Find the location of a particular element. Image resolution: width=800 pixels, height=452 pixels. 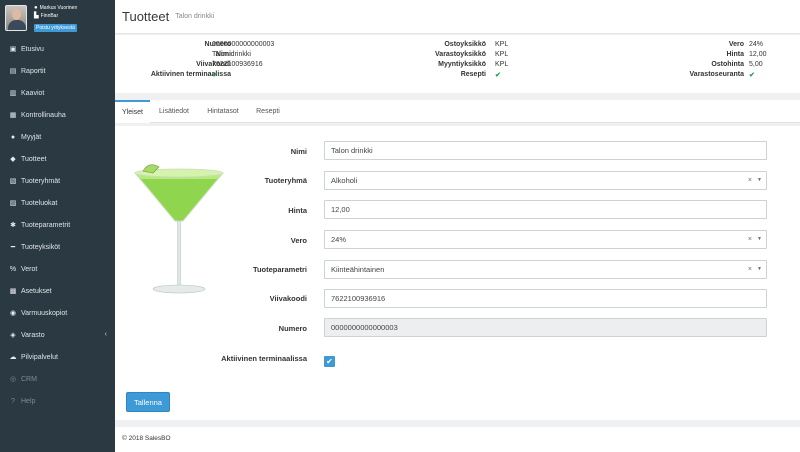

receipt-icon: ▦ is located at coordinates (13, 115).